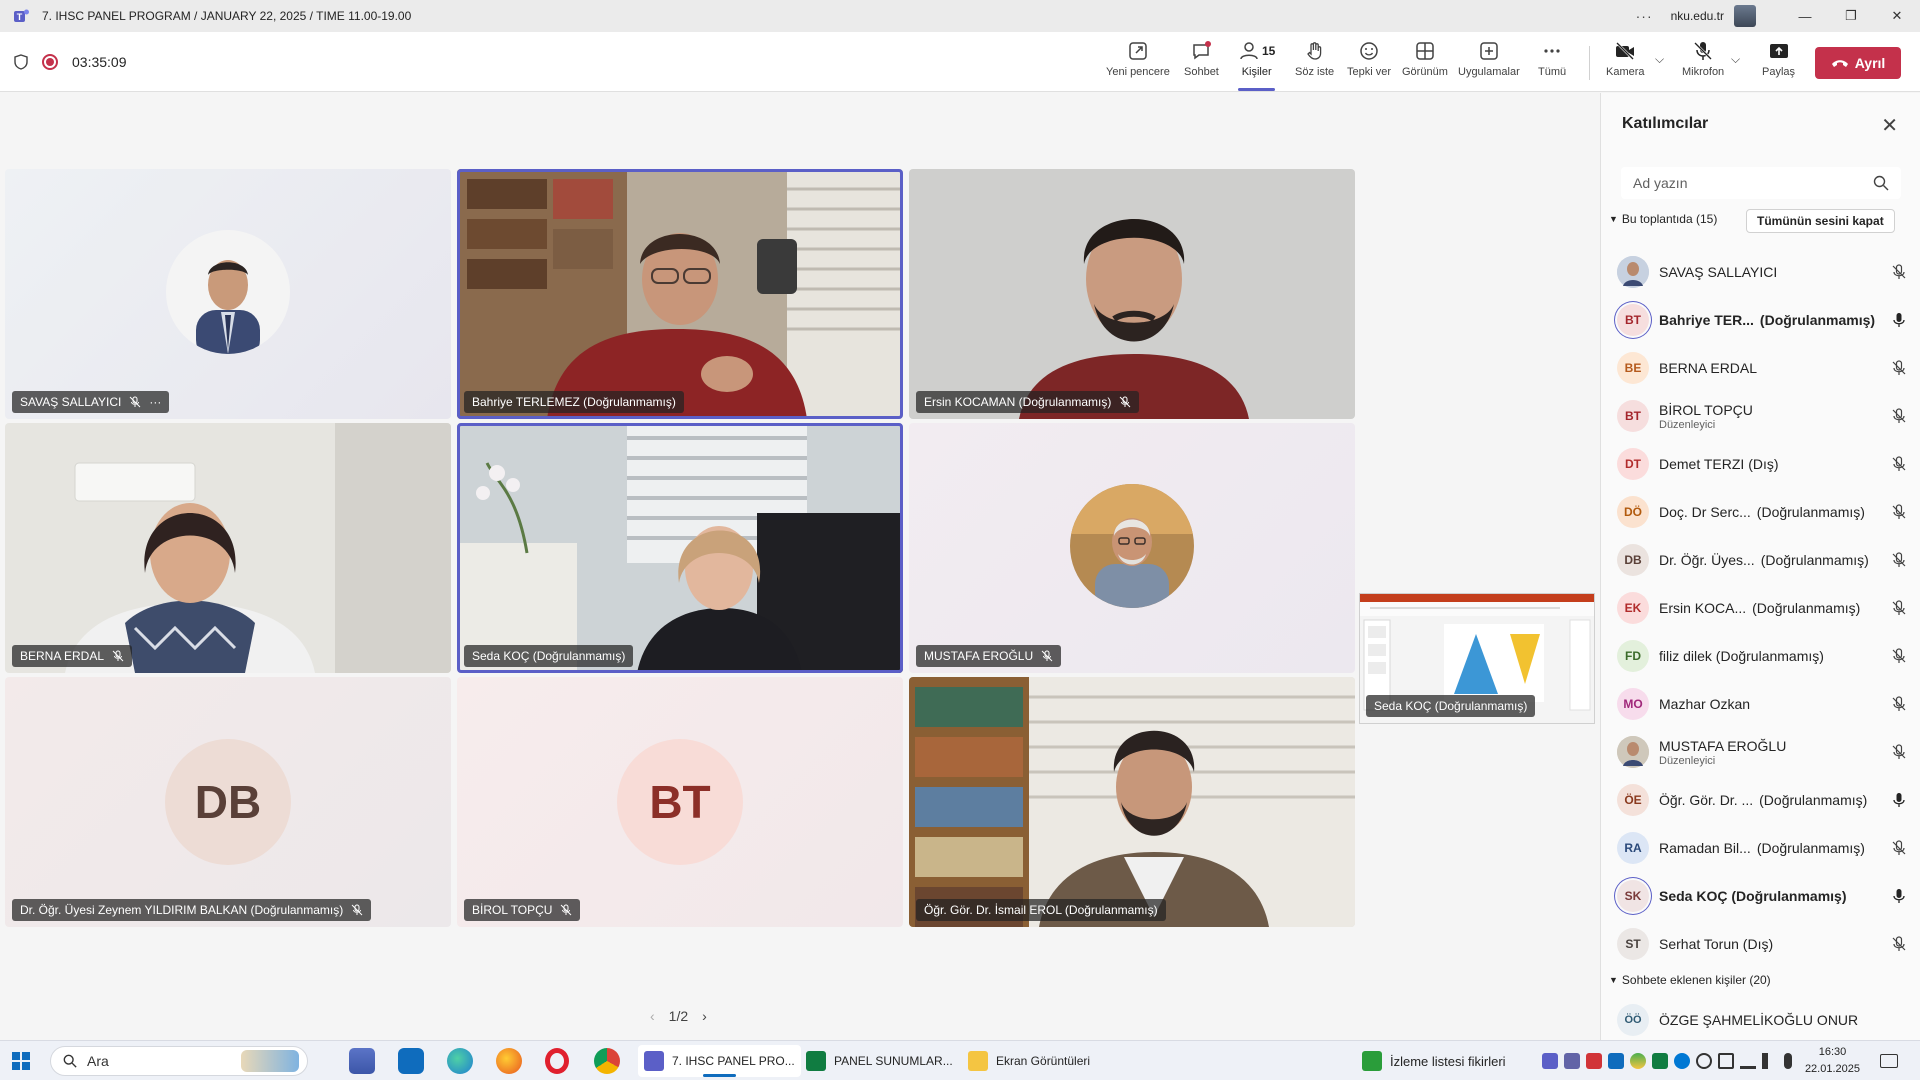 The height and width of the screenshot is (1080, 1920). What do you see at coordinates (1257, 65) in the screenshot?
I see `people-button: 15 Kişiler` at bounding box center [1257, 65].